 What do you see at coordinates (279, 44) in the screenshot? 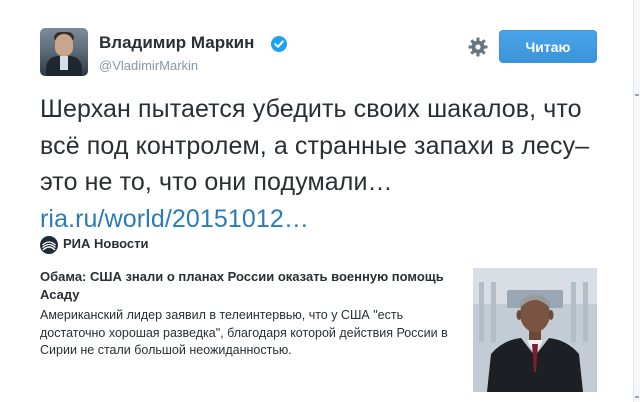
I see `verified-badge-icon` at bounding box center [279, 44].